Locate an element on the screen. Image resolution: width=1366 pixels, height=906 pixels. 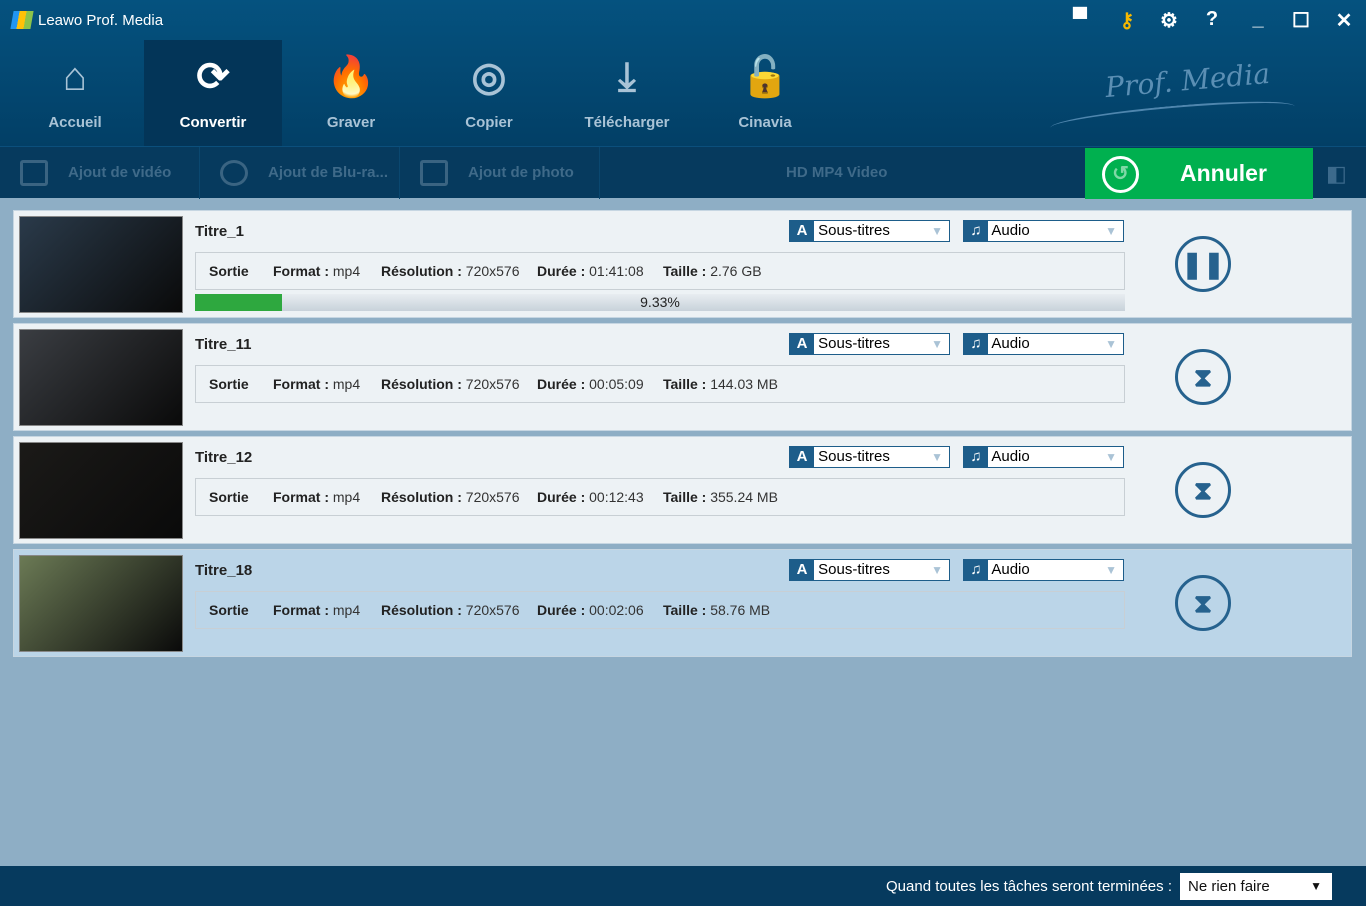
add-video-button: Ajout de vidéo is located at coordinates (100, 173).